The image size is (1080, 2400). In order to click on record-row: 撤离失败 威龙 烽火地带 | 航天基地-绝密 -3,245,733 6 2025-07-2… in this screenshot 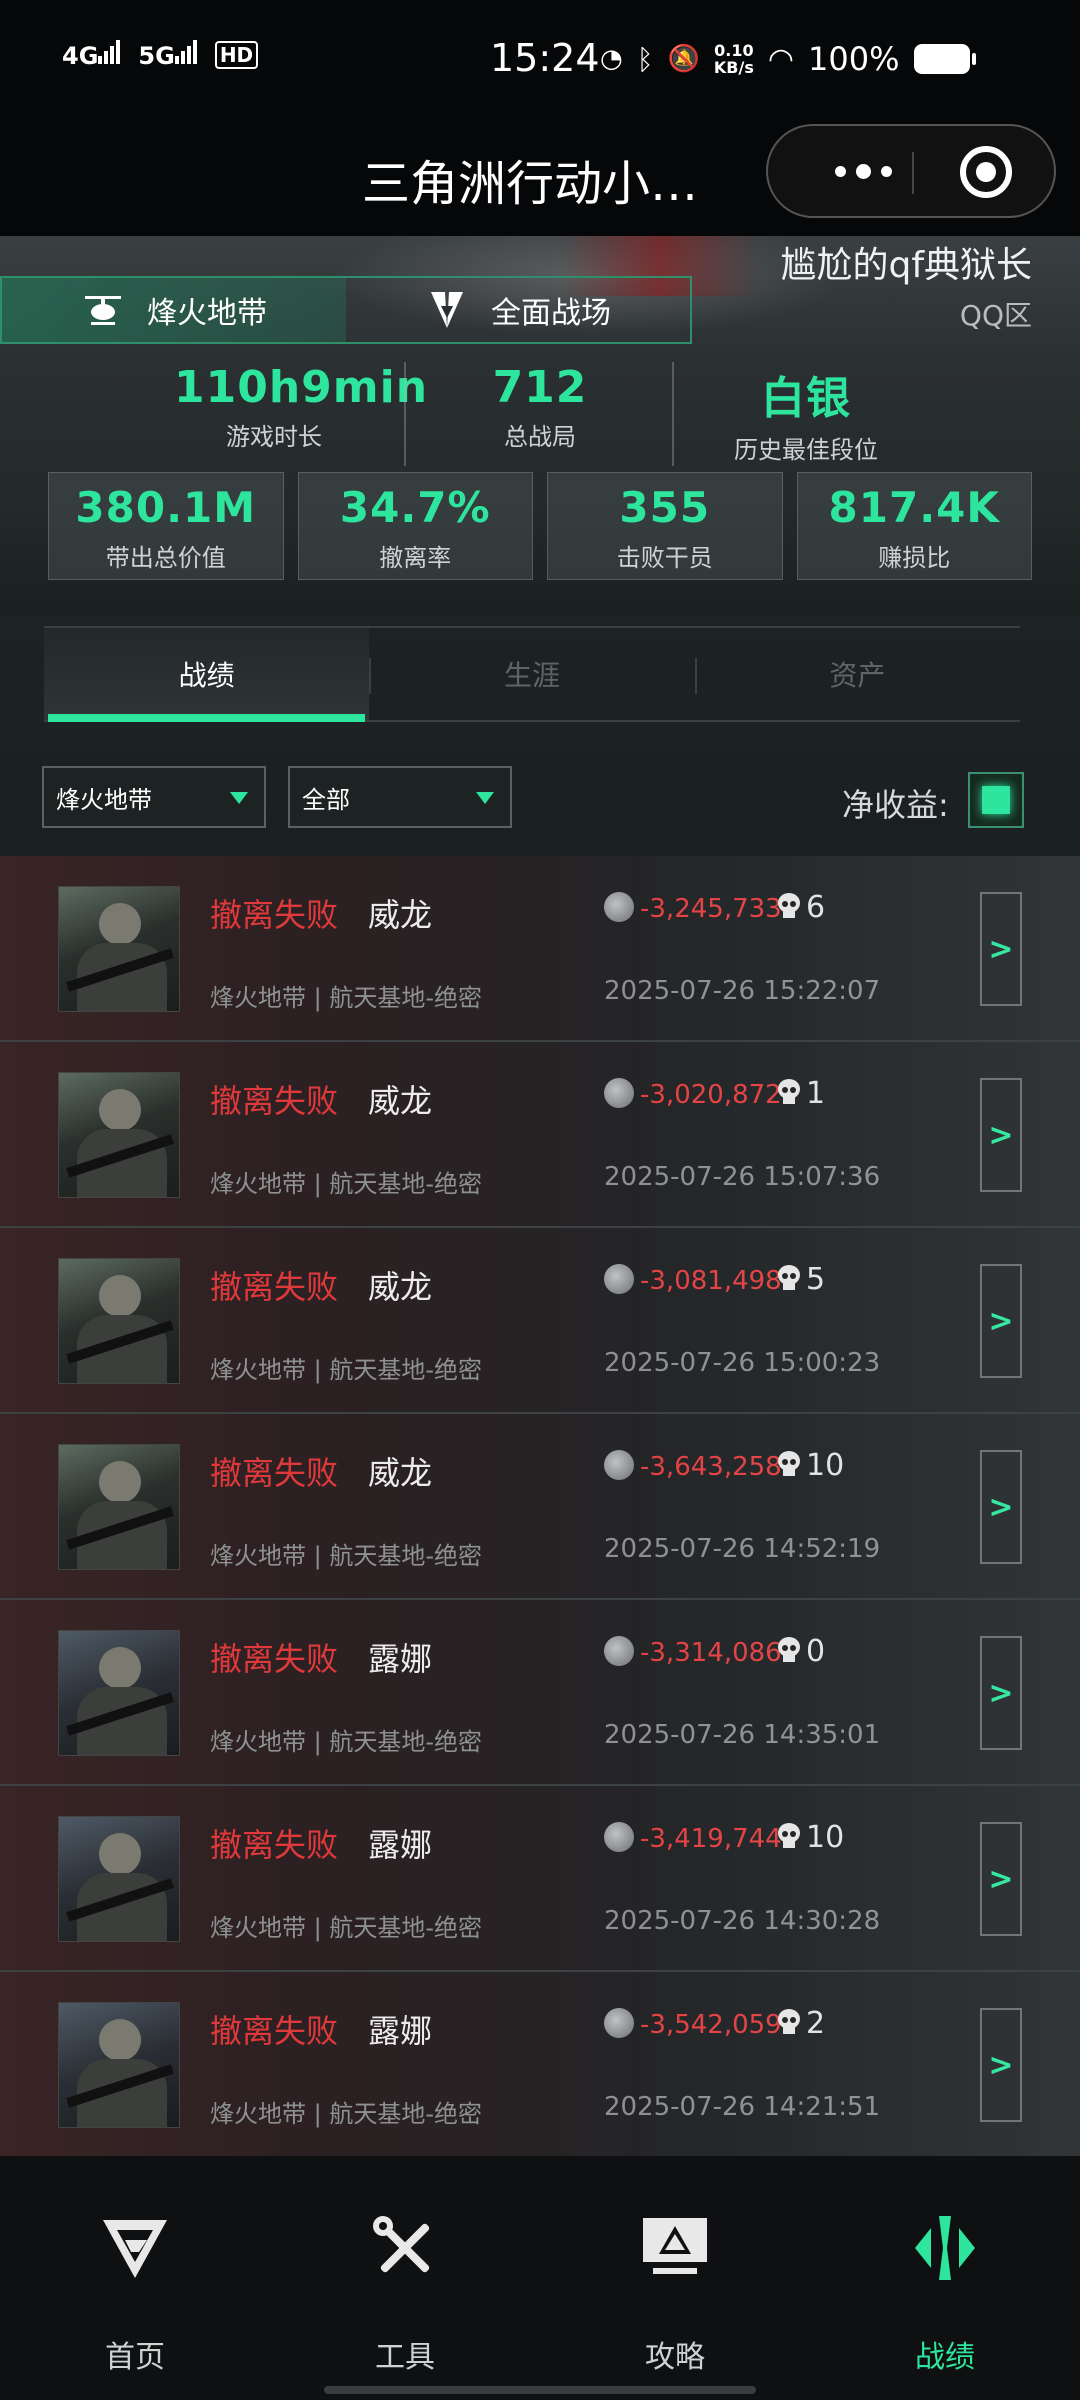, I will do `click(540, 949)`.